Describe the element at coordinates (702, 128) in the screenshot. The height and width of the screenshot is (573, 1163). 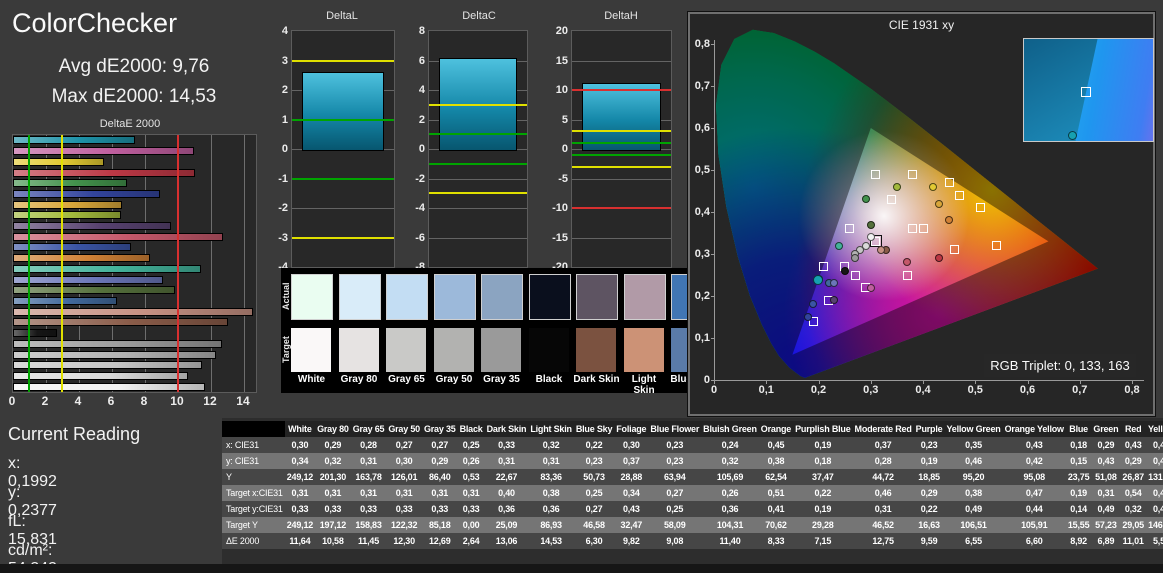
I see `cie-y-tick-label: 0,6` at that location.